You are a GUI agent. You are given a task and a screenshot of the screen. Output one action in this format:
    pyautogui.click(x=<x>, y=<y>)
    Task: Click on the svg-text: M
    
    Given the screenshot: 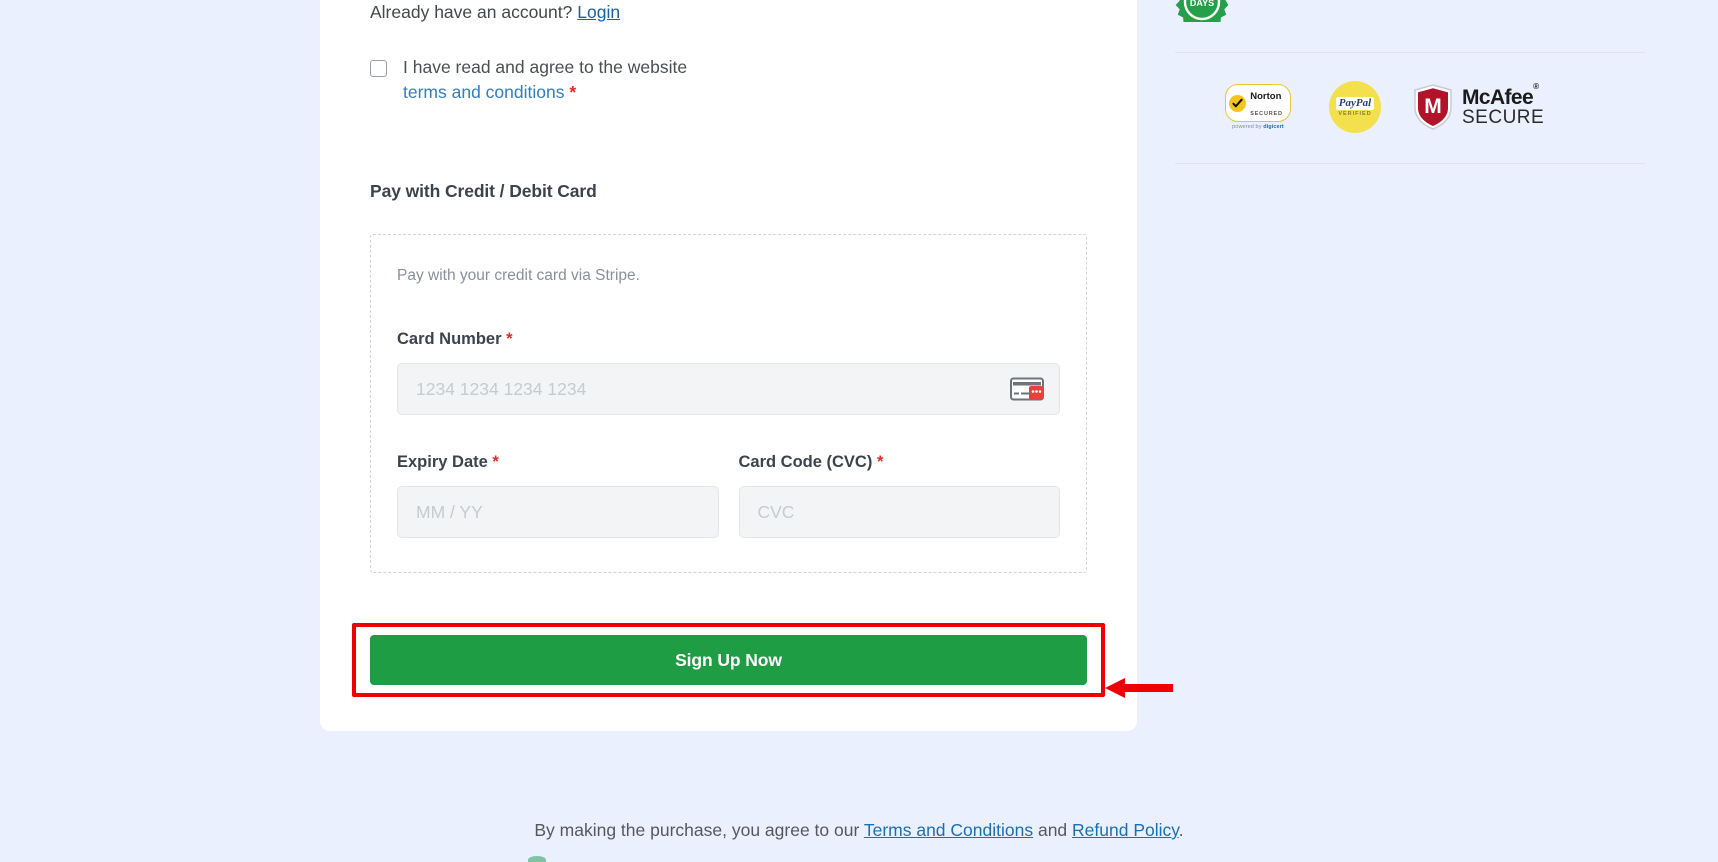 What is the action you would take?
    pyautogui.click(x=1433, y=106)
    